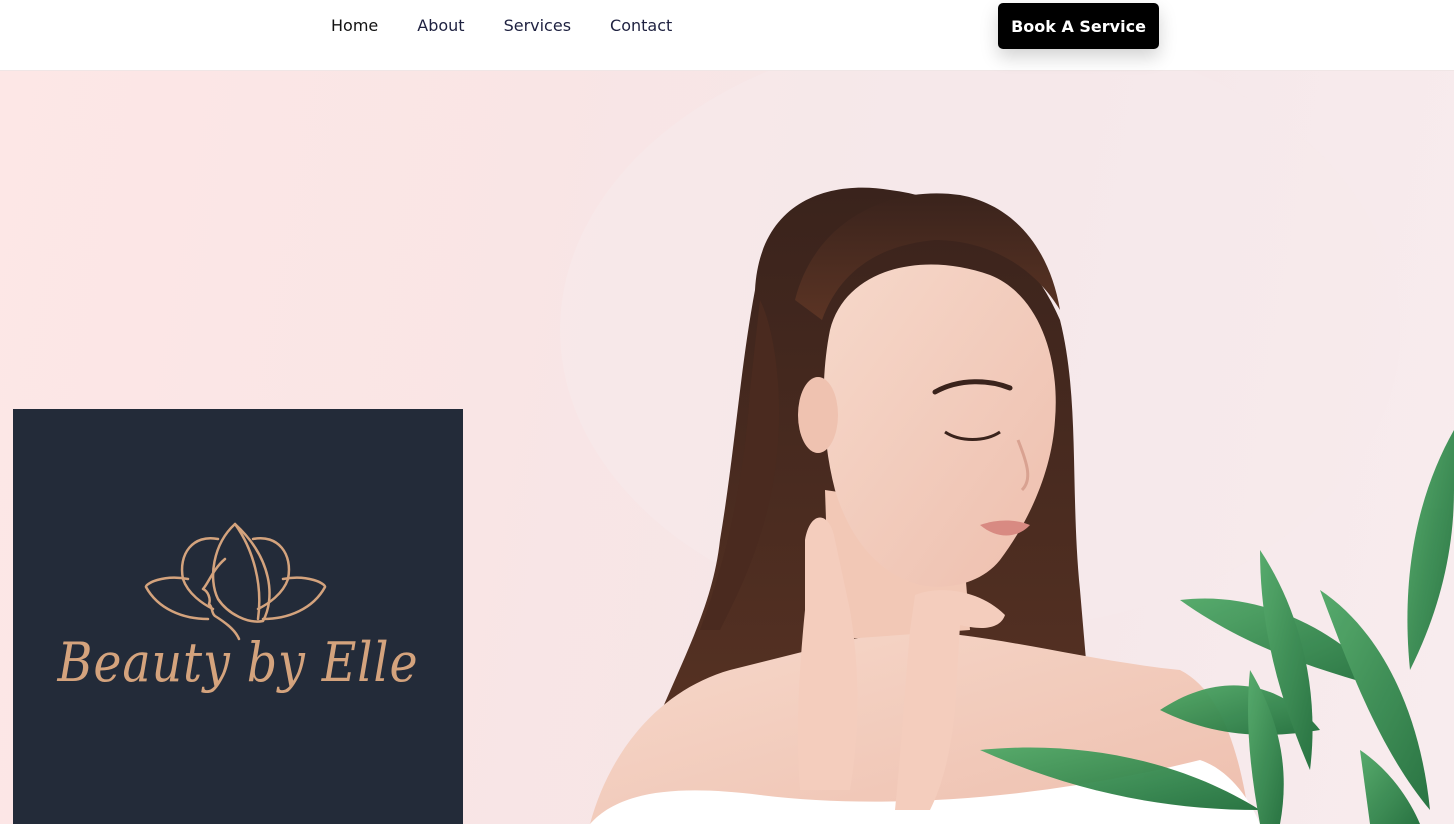 This screenshot has height=824, width=1454. I want to click on logo-text: Beauty by Elle, so click(238, 662).